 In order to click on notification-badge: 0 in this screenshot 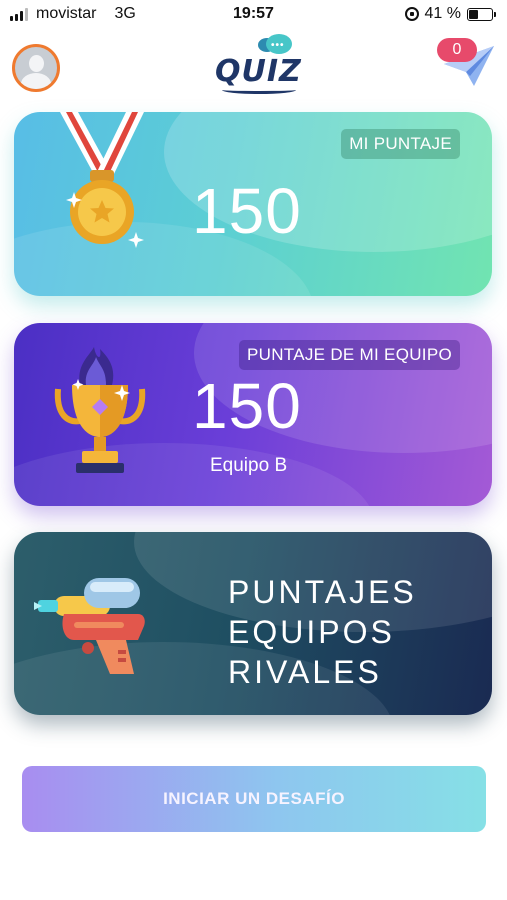, I will do `click(457, 50)`.